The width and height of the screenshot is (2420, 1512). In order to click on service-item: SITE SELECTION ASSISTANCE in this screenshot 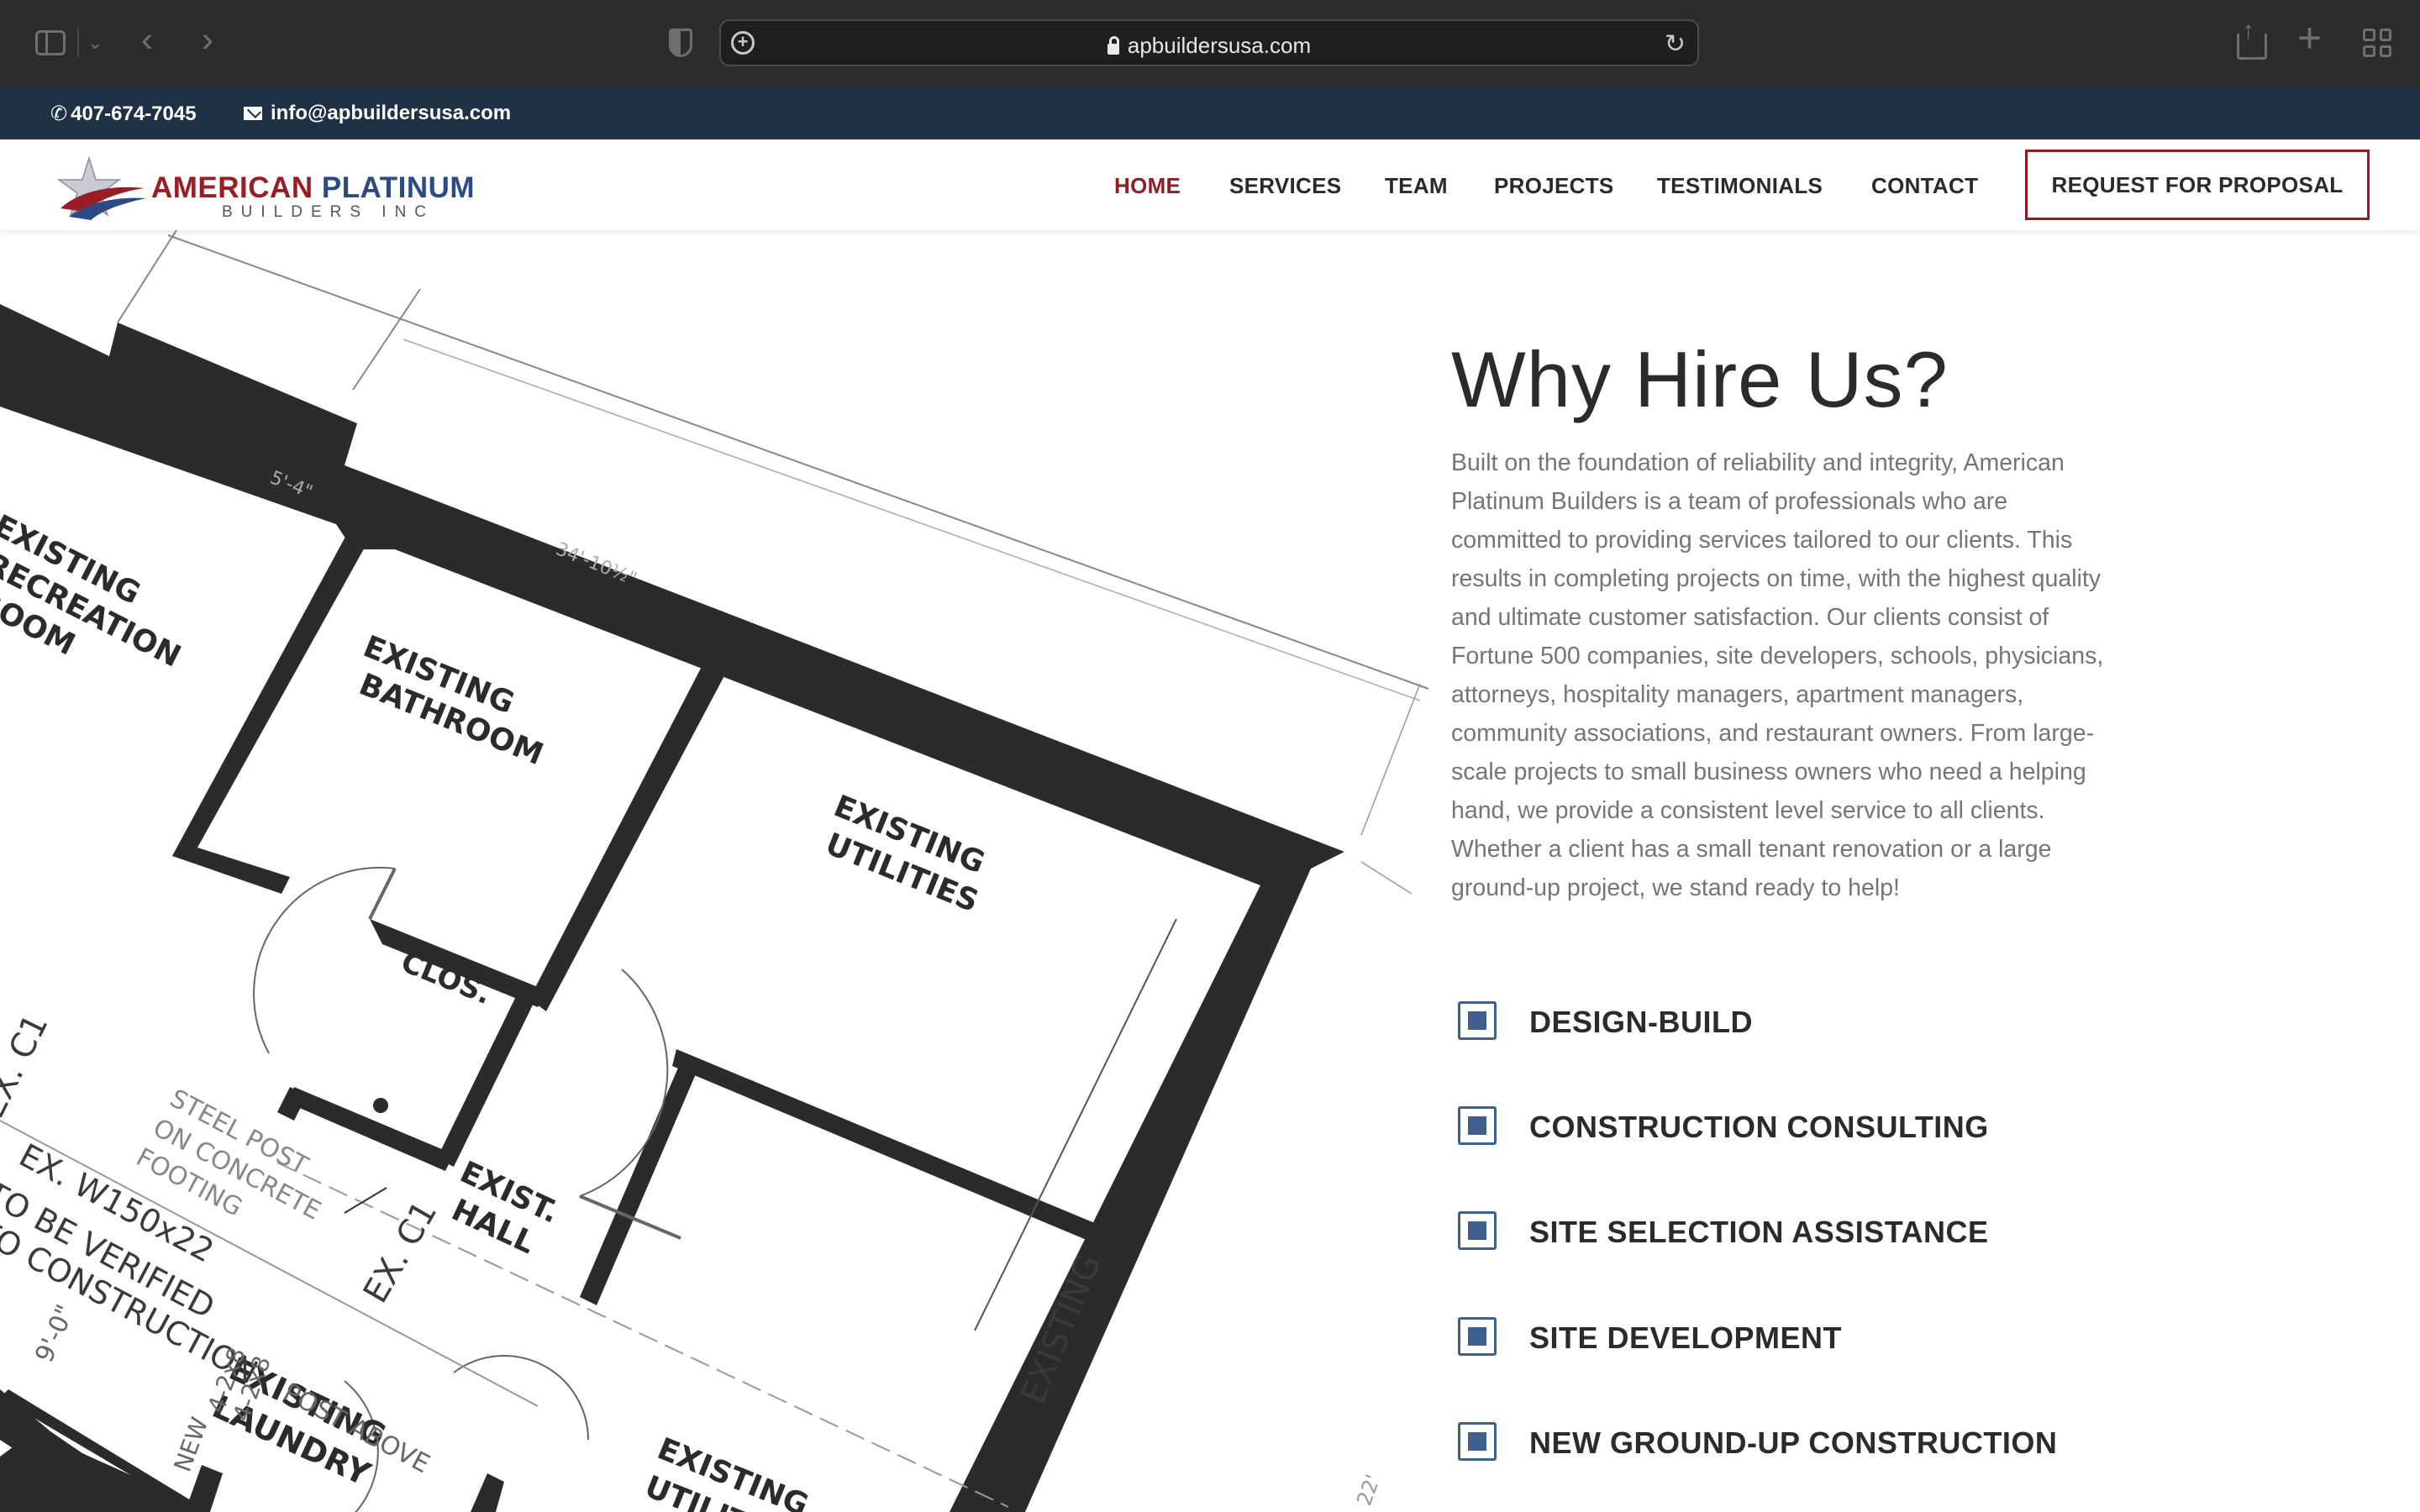, I will do `click(1787, 1236)`.